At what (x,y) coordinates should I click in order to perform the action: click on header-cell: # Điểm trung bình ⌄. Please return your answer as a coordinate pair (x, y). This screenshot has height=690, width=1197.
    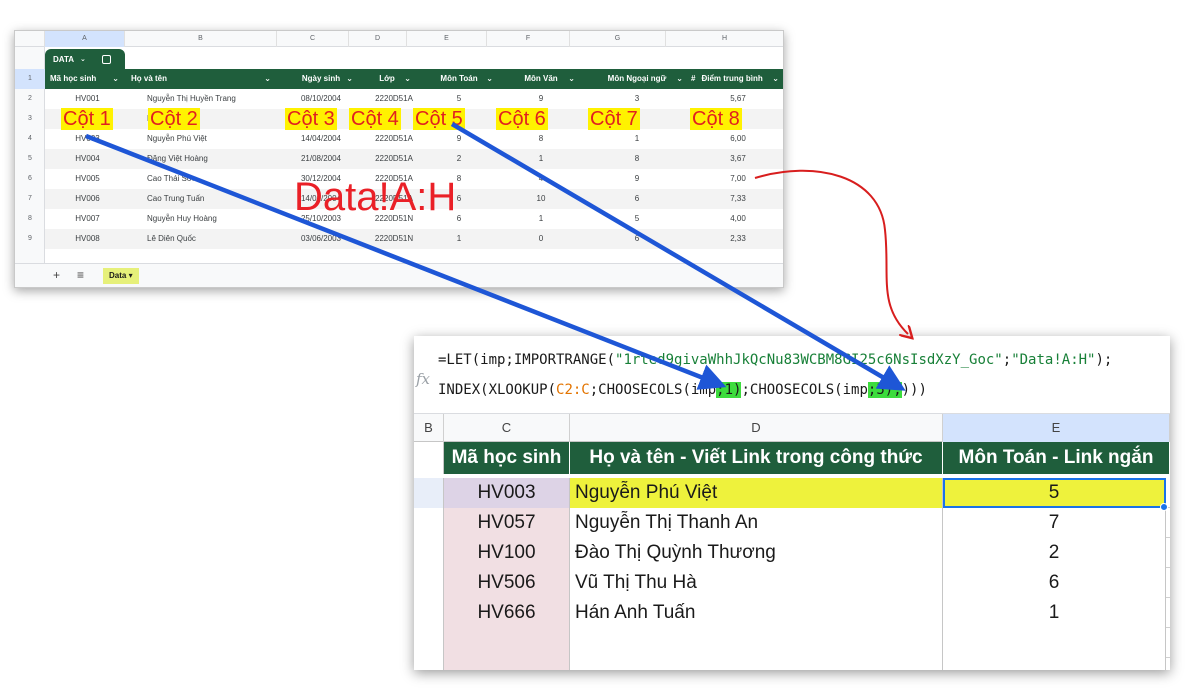
    Looking at the image, I should click on (737, 79).